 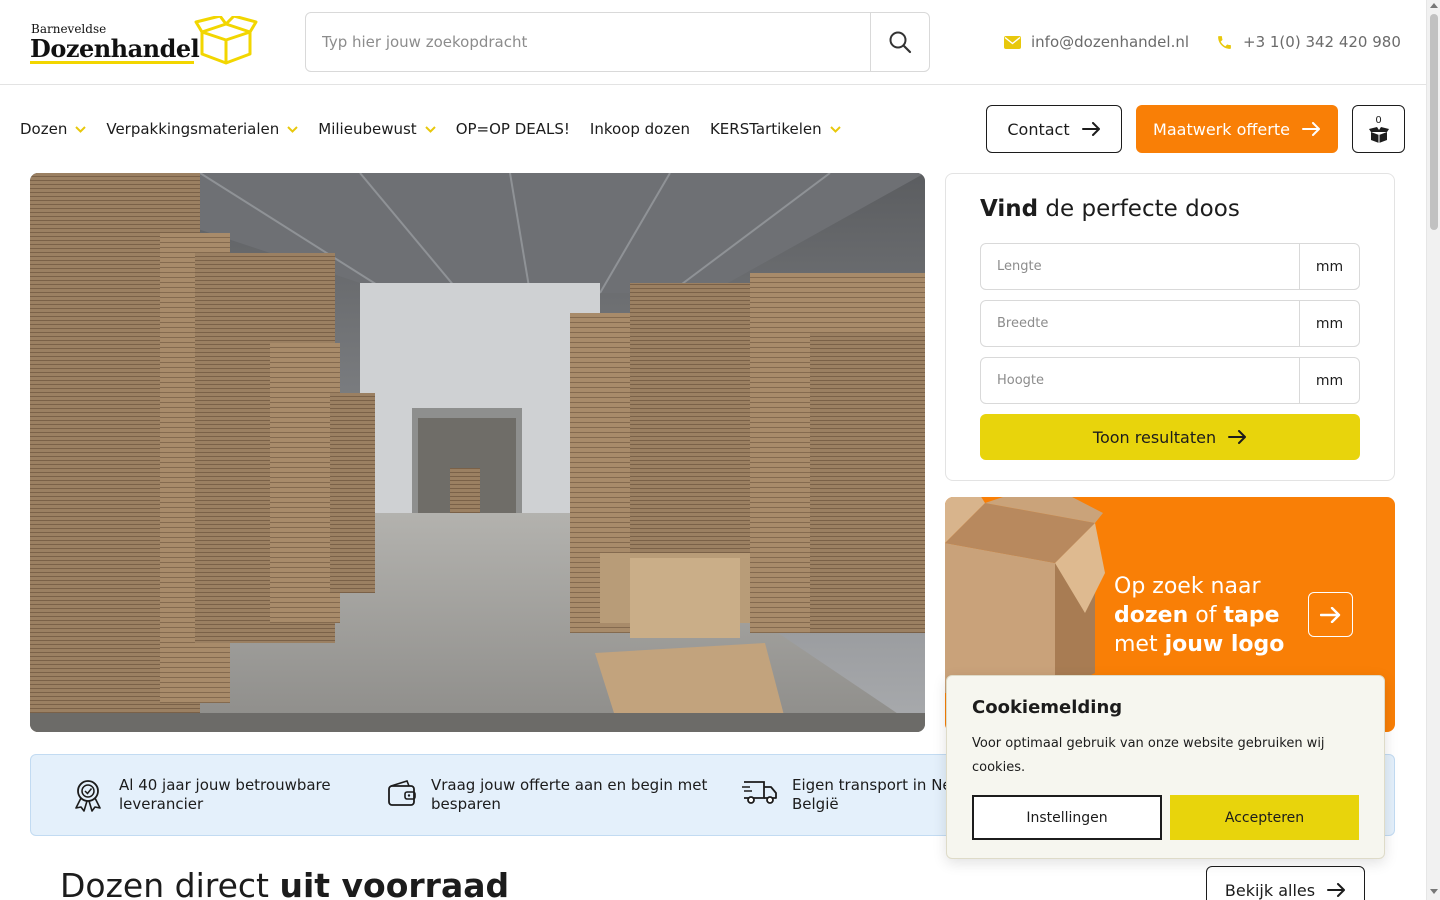 I want to click on section-title: Dozen direct uit voorraad, so click(x=284, y=883).